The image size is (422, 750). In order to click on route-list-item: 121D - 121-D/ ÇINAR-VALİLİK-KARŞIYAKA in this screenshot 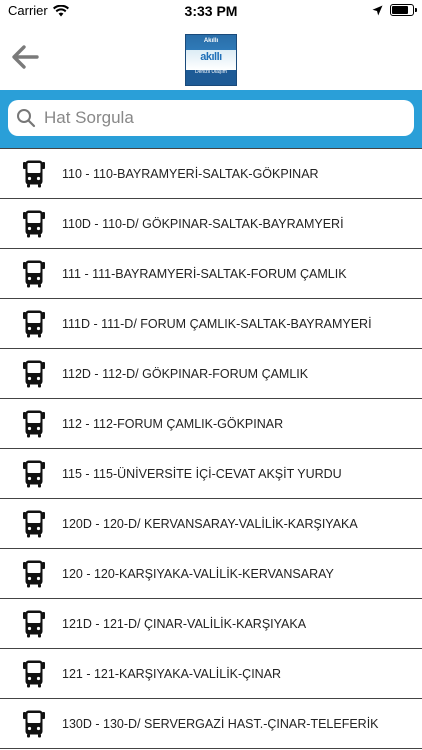, I will do `click(211, 624)`.